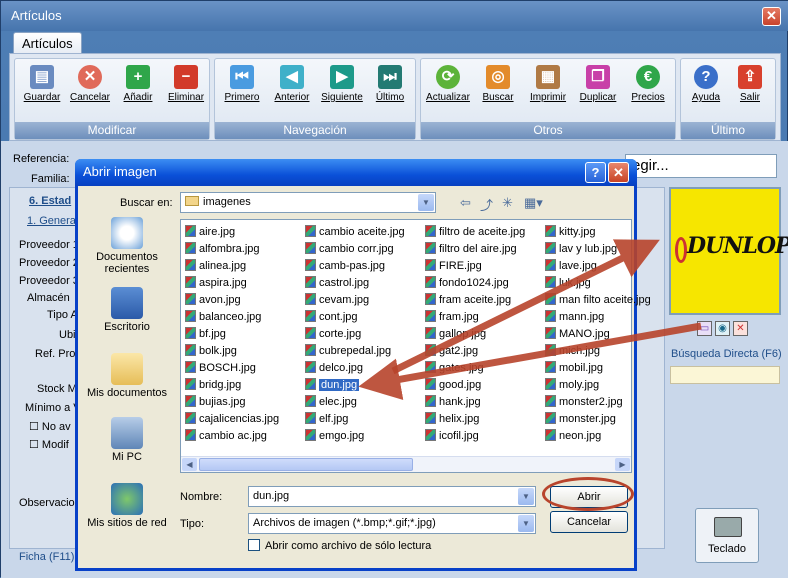 Image resolution: width=788 pixels, height=578 pixels. I want to click on file-item: balanceo.jpg, so click(243, 317).